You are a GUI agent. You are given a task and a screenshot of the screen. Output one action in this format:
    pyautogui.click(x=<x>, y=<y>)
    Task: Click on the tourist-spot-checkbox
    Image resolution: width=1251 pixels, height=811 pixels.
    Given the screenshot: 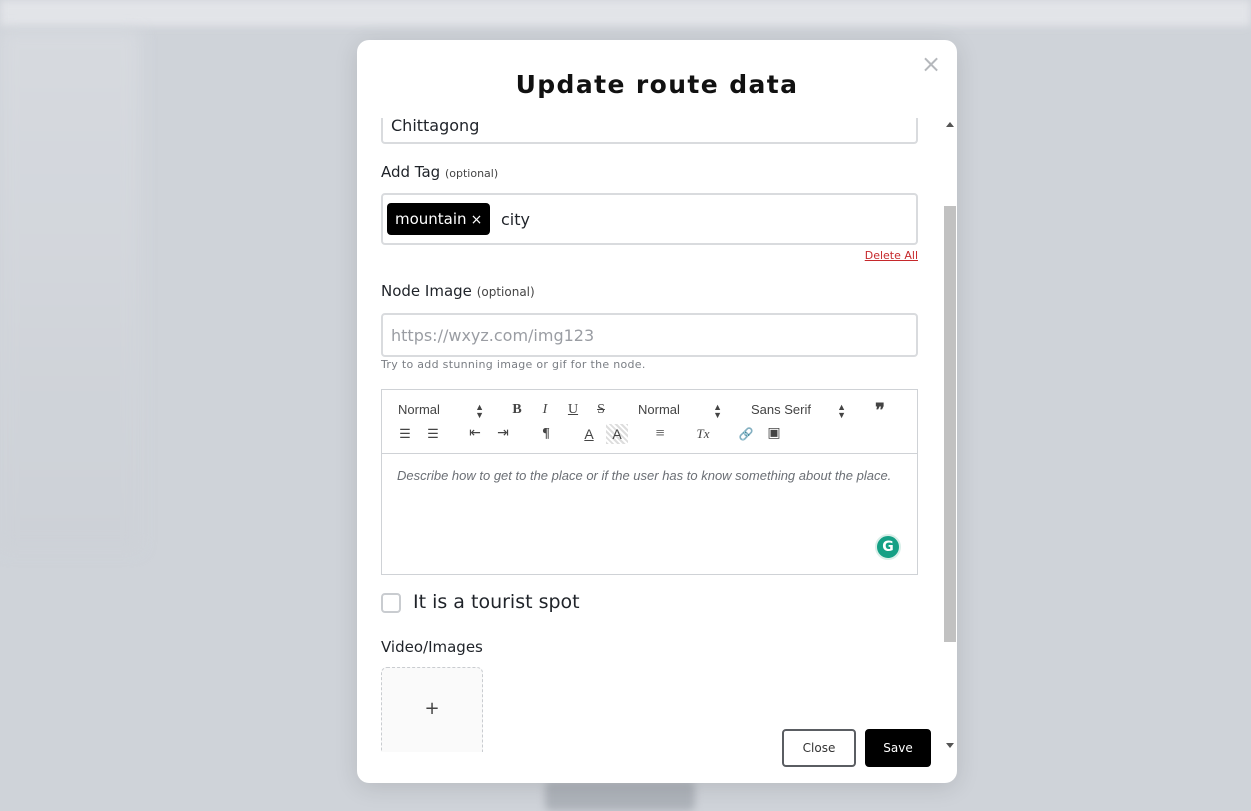 What is the action you would take?
    pyautogui.click(x=391, y=603)
    